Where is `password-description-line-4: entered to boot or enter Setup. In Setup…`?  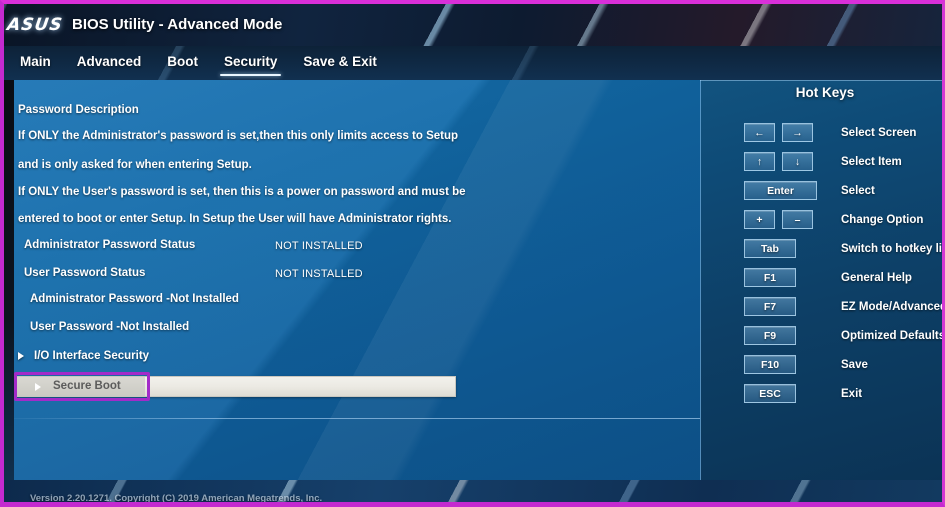 password-description-line-4: entered to boot or enter Setup. In Setup… is located at coordinates (235, 219).